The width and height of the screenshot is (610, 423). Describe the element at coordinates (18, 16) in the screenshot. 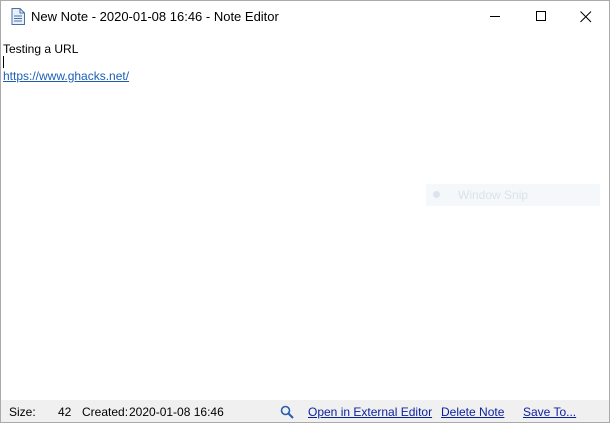

I see `note-icon` at that location.